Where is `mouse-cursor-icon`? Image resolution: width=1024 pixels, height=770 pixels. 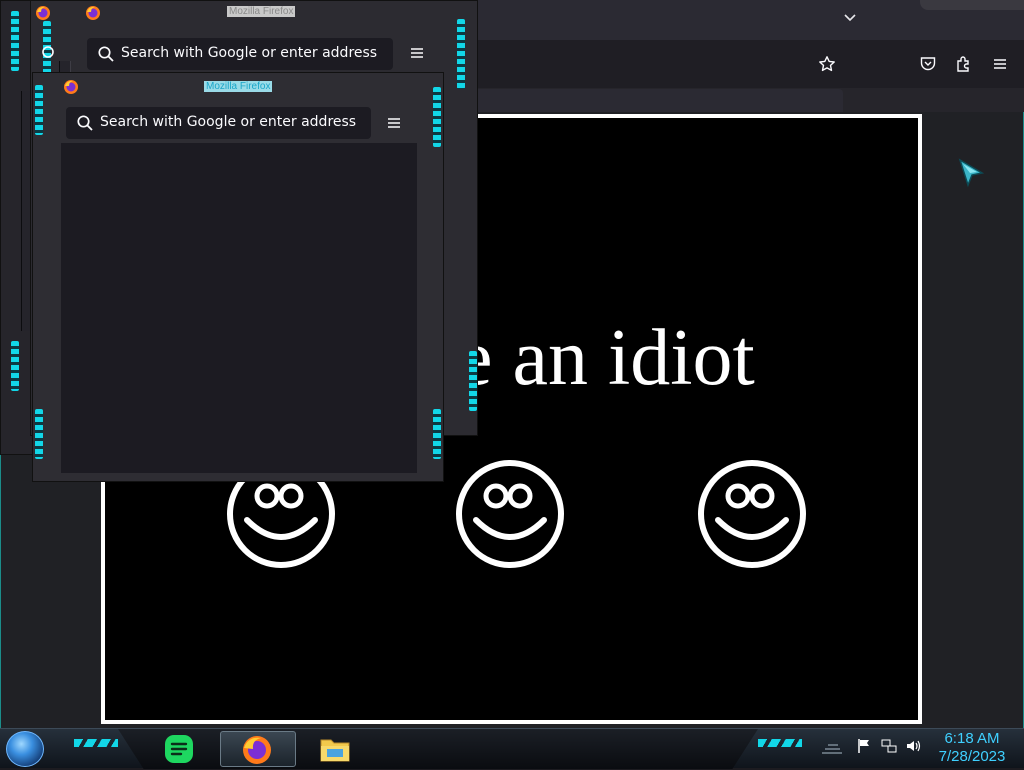 mouse-cursor-icon is located at coordinates (971, 173).